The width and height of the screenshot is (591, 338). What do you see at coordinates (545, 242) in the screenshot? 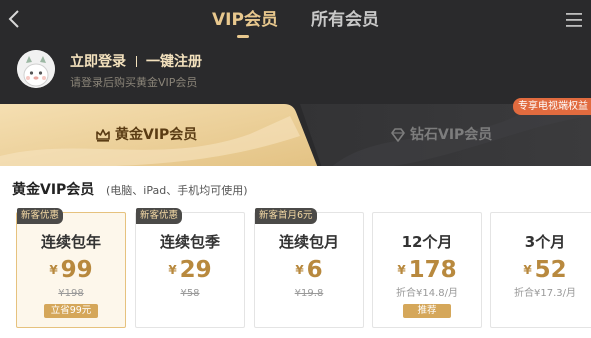
I see `plan-name: 3个月` at bounding box center [545, 242].